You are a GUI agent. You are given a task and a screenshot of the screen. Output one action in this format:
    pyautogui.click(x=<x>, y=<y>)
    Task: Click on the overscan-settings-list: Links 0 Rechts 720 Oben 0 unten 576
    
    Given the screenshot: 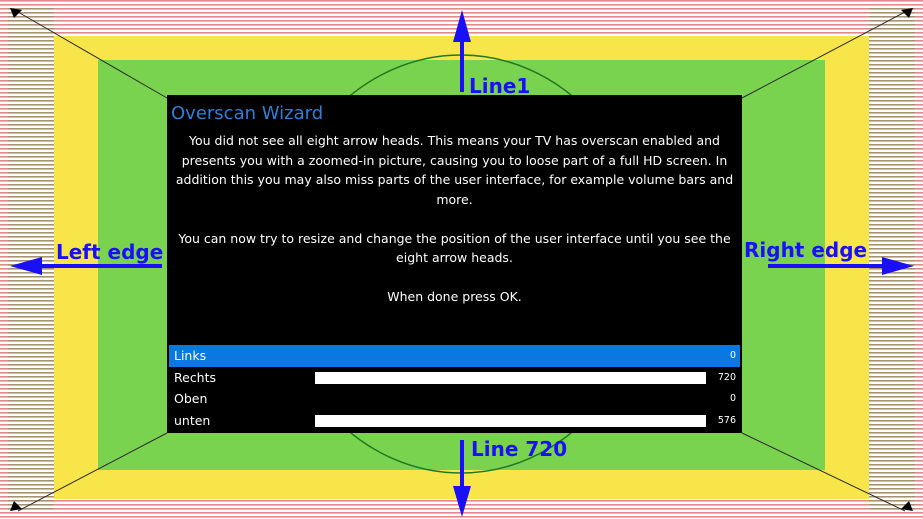 What is the action you would take?
    pyautogui.click(x=454, y=388)
    